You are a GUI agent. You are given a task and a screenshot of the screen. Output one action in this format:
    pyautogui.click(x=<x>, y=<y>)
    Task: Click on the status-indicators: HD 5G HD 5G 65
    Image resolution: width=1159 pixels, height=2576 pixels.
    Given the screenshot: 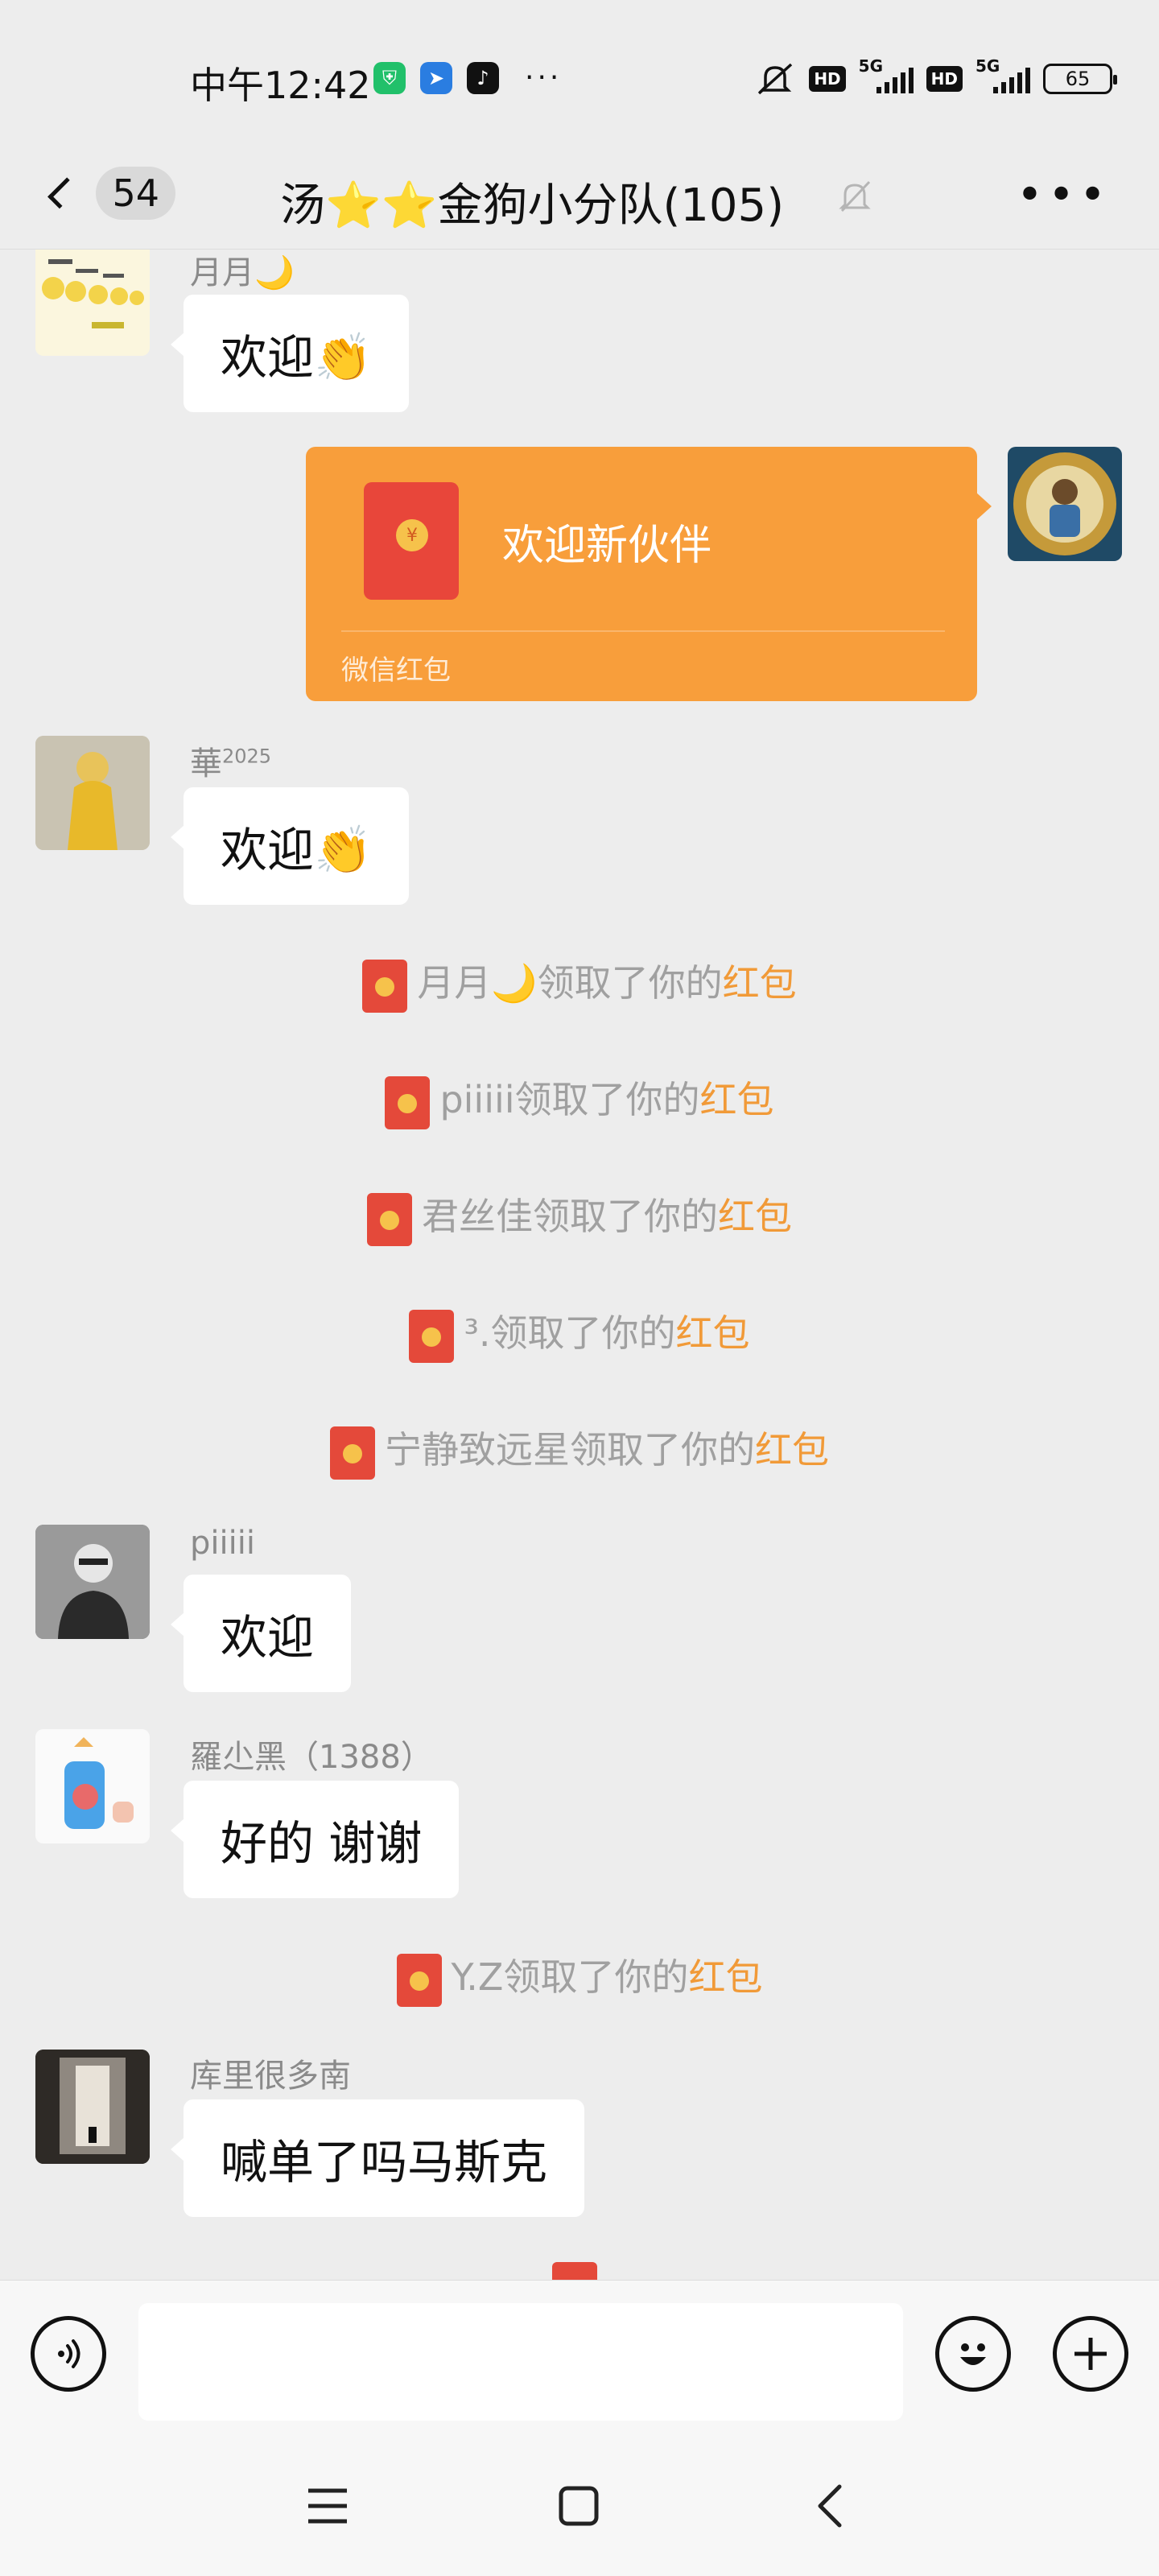 What is the action you would take?
    pyautogui.click(x=935, y=76)
    